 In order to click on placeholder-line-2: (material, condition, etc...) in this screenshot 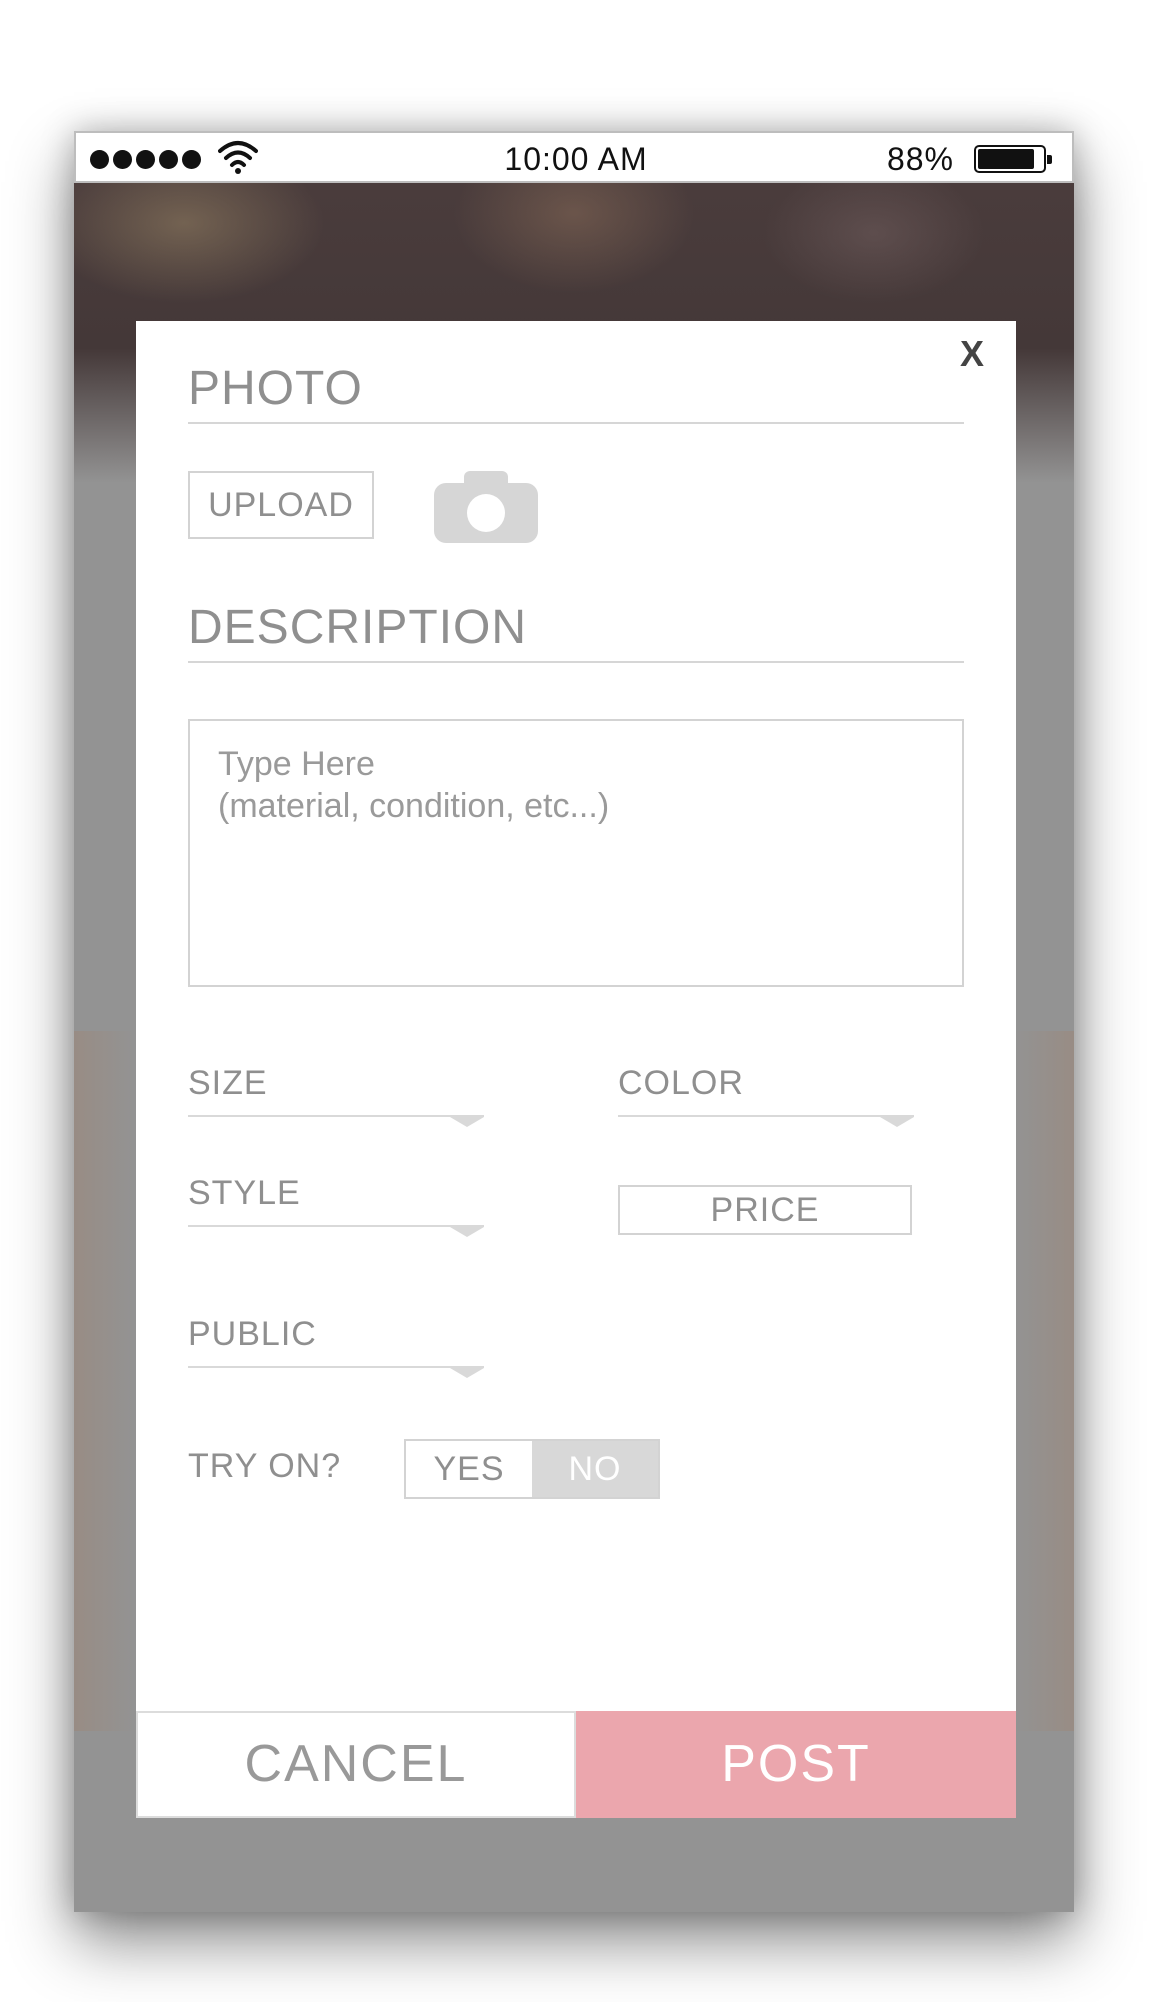, I will do `click(414, 806)`.